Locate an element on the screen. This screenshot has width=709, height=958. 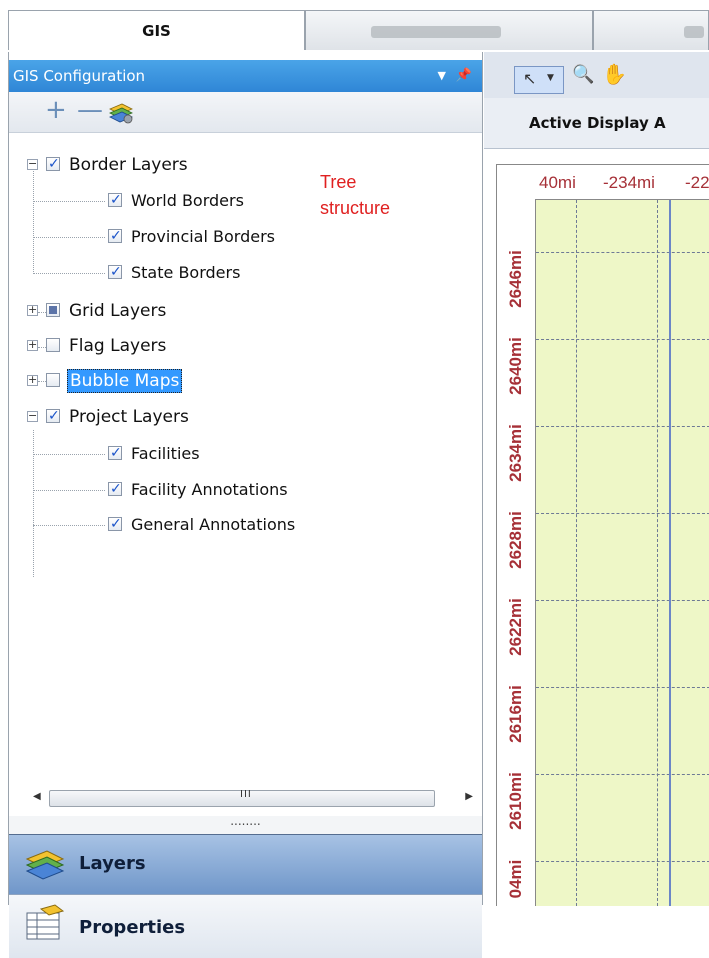
layer-settings-icon is located at coordinates (121, 113).